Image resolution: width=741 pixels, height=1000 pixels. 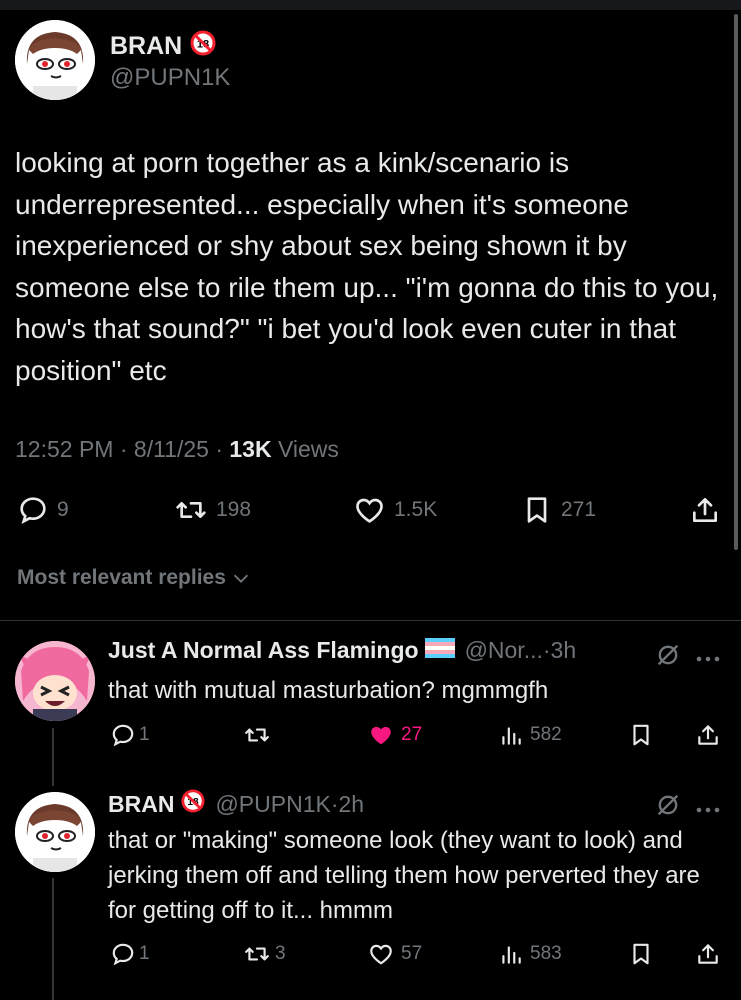 What do you see at coordinates (546, 734) in the screenshot?
I see `views-count: 582` at bounding box center [546, 734].